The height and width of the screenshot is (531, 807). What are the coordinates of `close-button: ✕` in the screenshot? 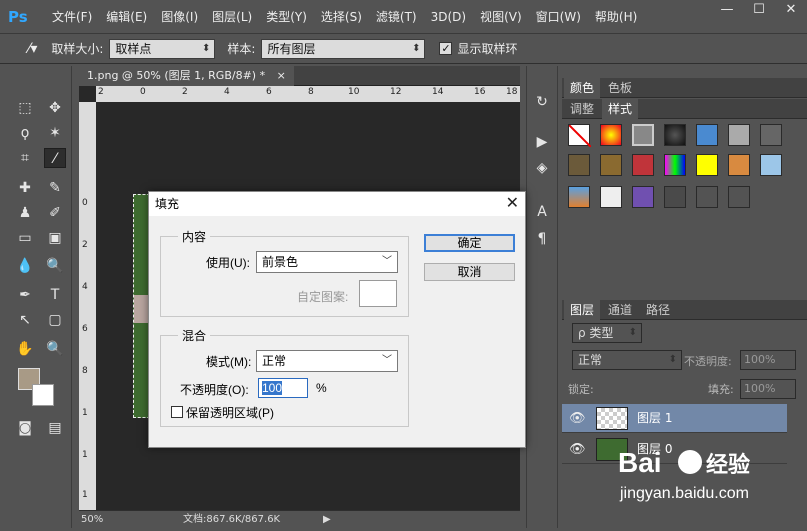 It's located at (791, 11).